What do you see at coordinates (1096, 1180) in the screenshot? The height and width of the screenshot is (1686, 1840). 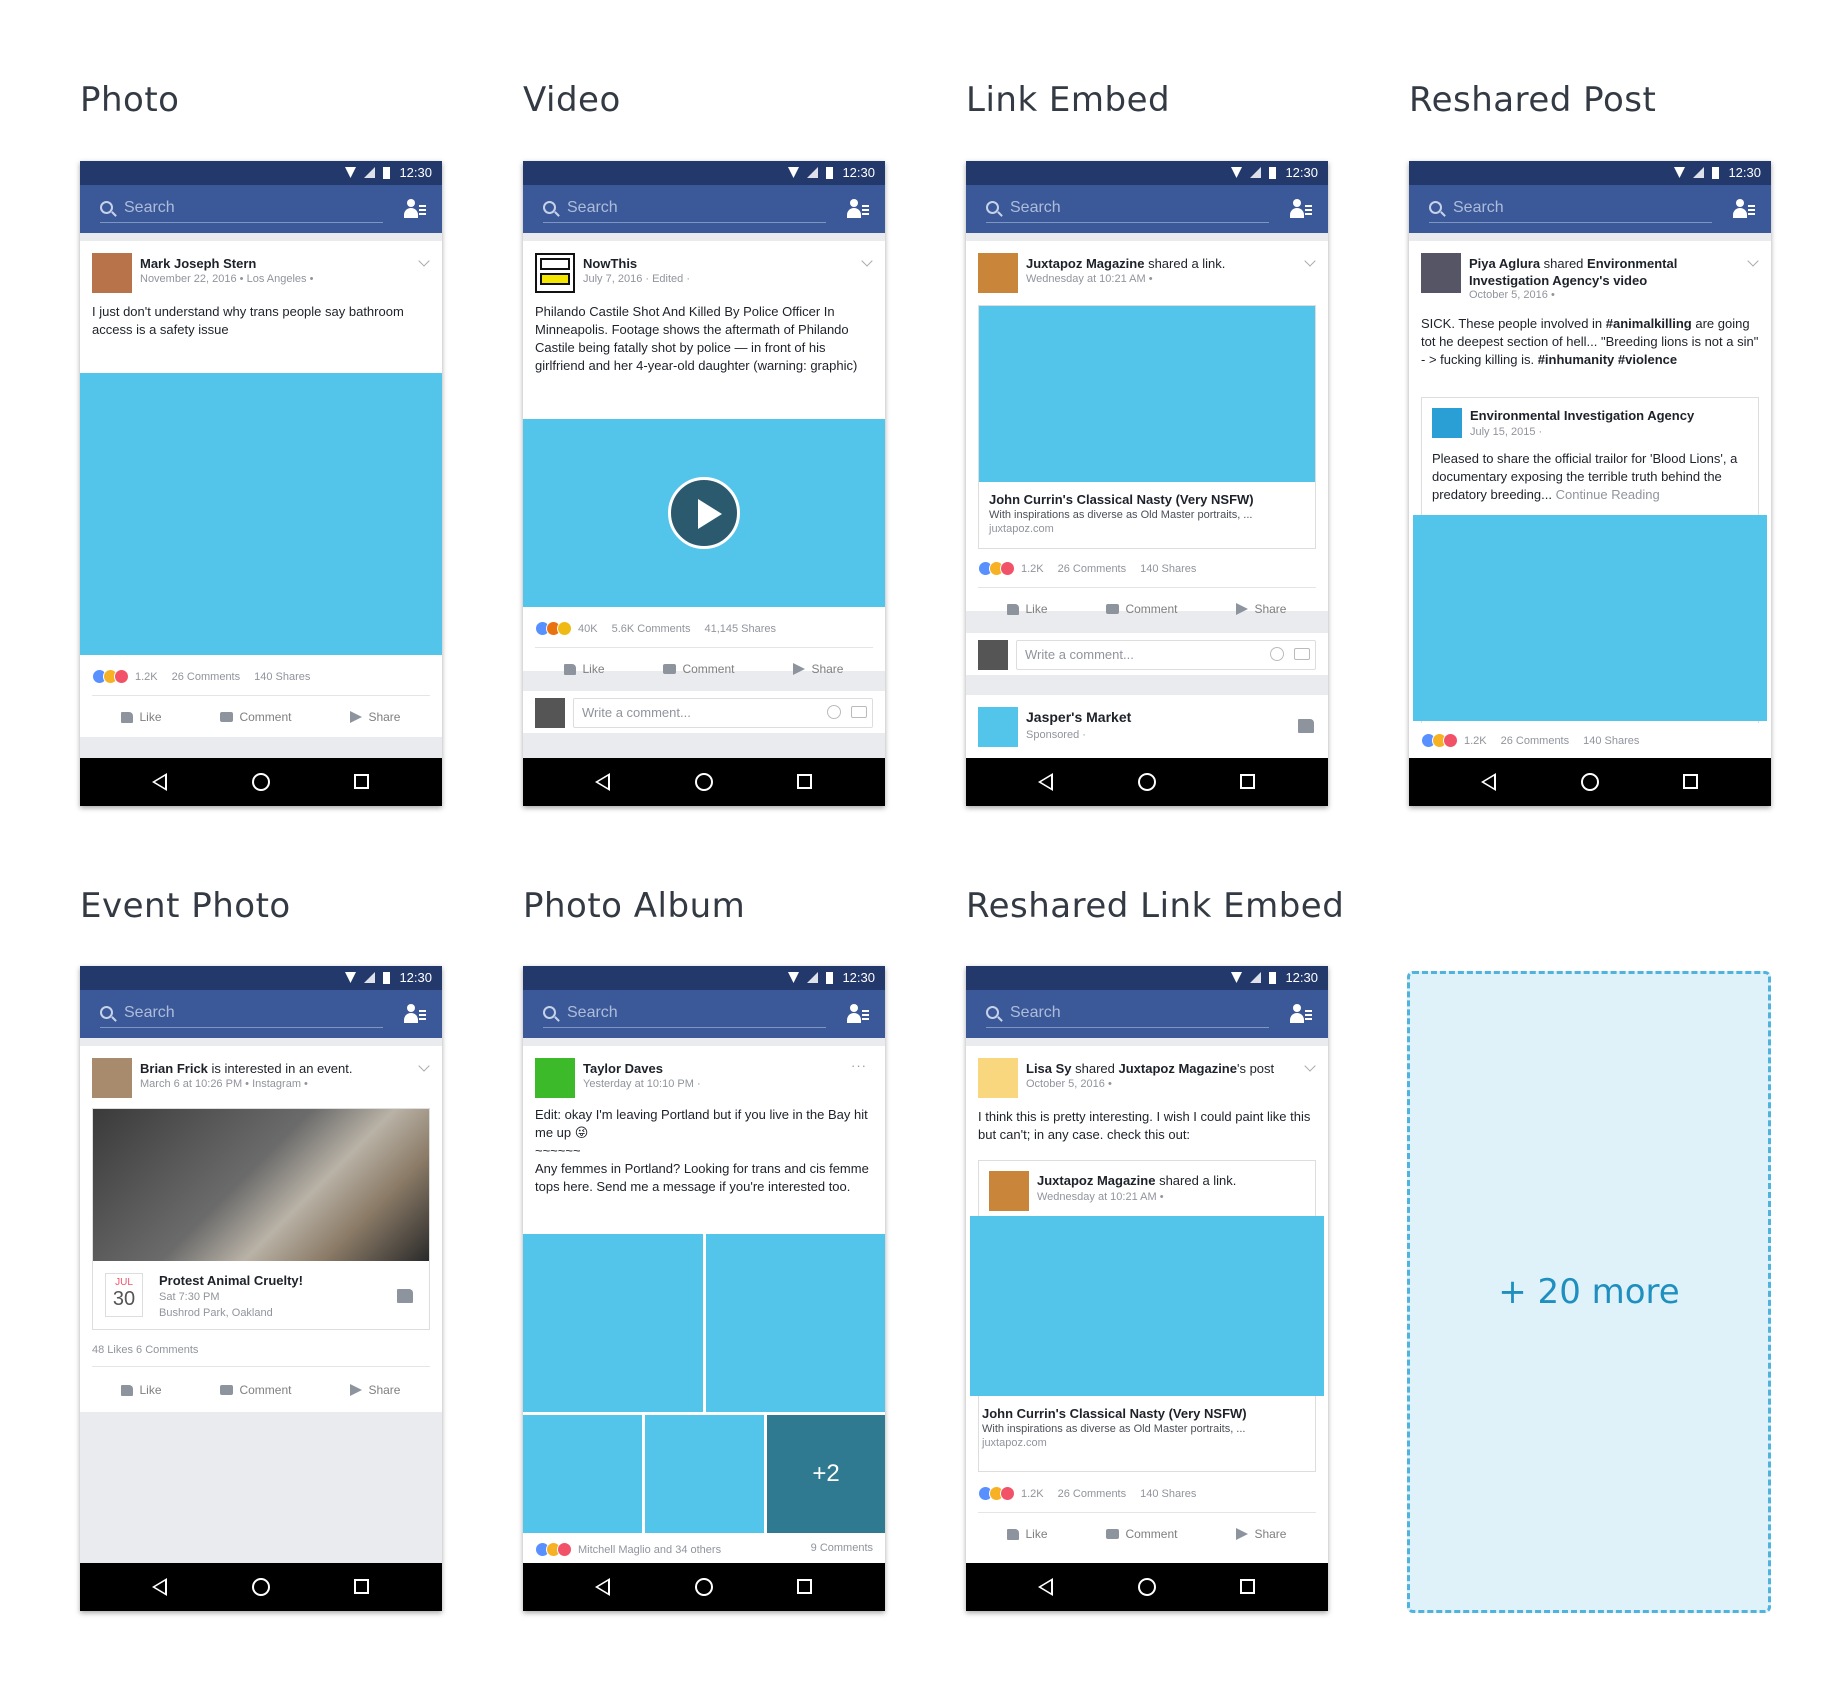 I see `shared-author-name: Juxtapoz Magazine` at bounding box center [1096, 1180].